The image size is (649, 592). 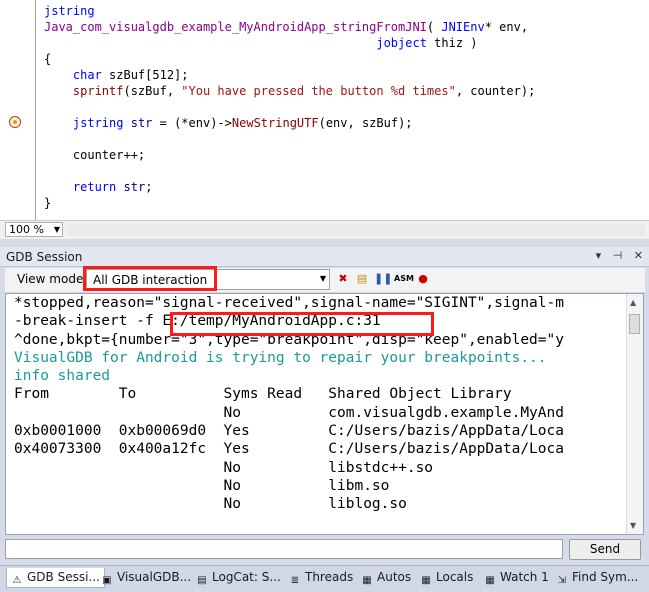 What do you see at coordinates (44, 257) in the screenshot?
I see `panel-title: GDB Session` at bounding box center [44, 257].